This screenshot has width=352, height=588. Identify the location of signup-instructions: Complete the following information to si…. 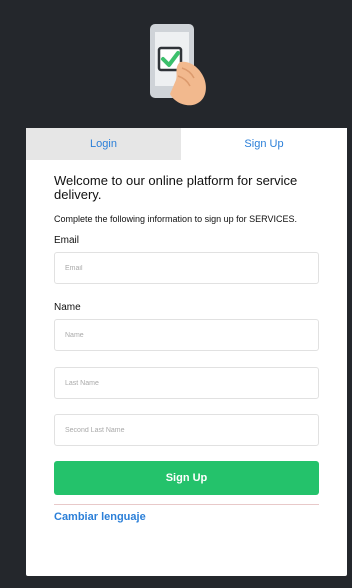
(175, 219).